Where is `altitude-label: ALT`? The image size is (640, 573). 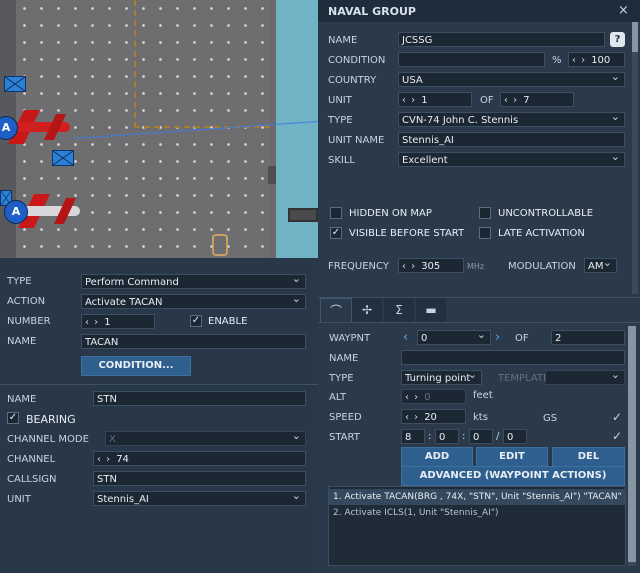 altitude-label: ALT is located at coordinates (338, 397).